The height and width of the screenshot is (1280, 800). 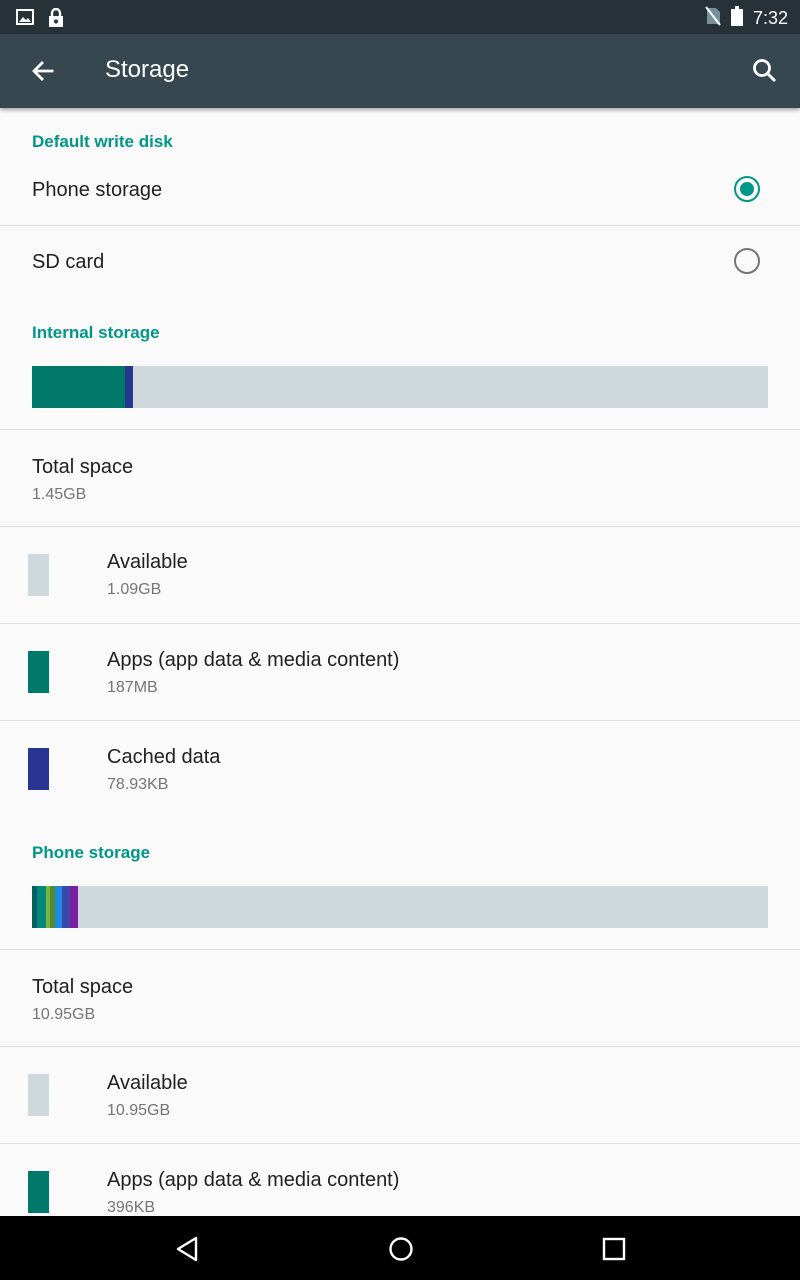 What do you see at coordinates (38, 769) in the screenshot?
I see `cached-color-swatch` at bounding box center [38, 769].